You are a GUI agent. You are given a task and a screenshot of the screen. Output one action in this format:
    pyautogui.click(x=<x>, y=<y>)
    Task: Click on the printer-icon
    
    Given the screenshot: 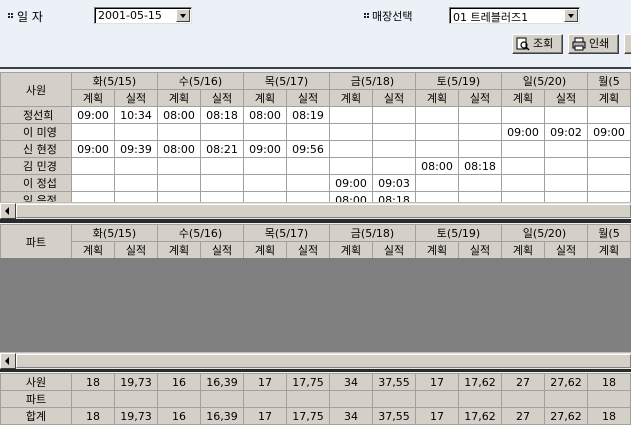 What is the action you would take?
    pyautogui.click(x=579, y=44)
    